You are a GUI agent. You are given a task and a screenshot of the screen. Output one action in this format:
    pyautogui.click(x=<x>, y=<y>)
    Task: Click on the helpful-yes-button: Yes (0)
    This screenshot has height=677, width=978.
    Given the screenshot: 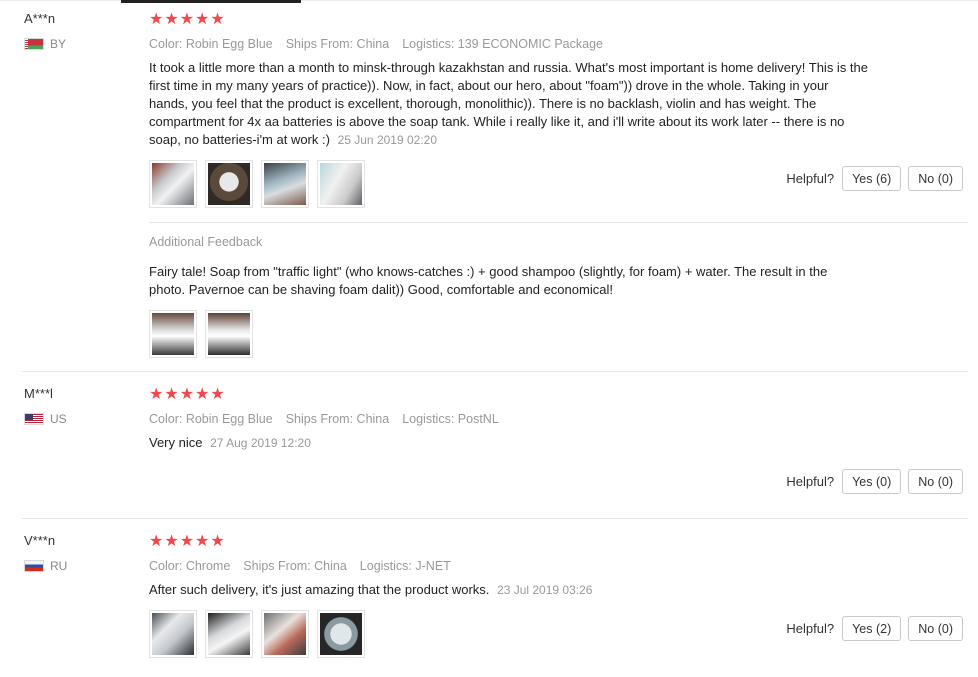 What is the action you would take?
    pyautogui.click(x=872, y=481)
    